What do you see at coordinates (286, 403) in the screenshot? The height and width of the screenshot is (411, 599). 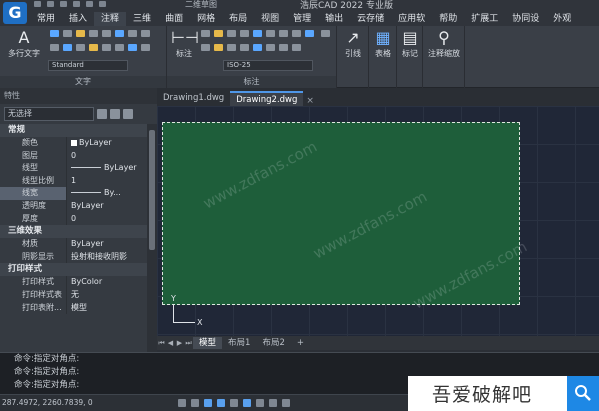 I see `selection-cycling-icon` at bounding box center [286, 403].